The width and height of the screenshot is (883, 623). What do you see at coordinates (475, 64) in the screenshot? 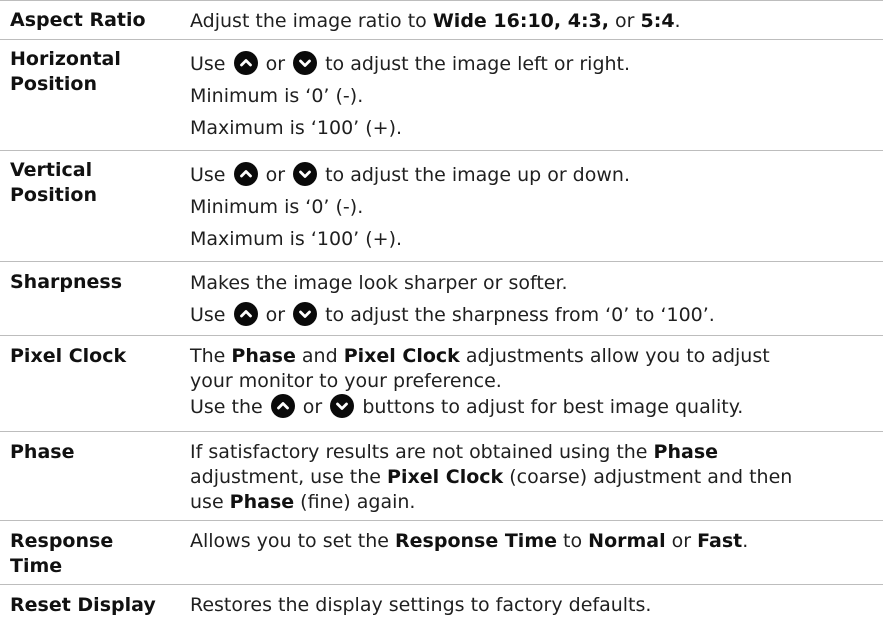
I see `text-run: to adjust the image left or right.` at bounding box center [475, 64].